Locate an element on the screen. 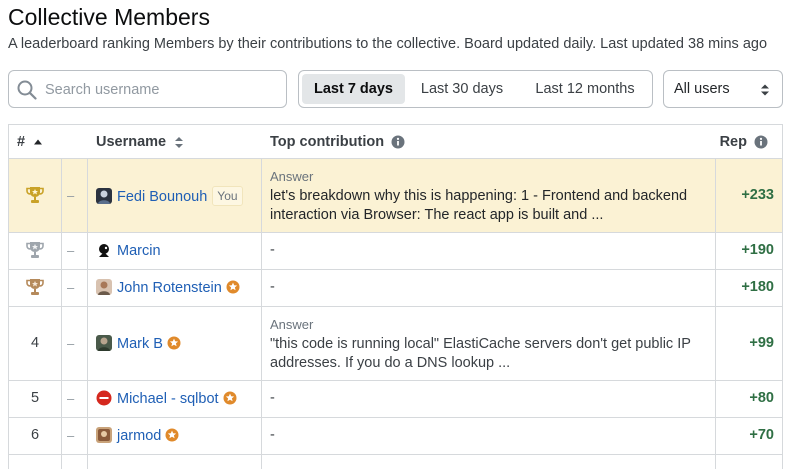 The width and height of the screenshot is (800, 469). user-cell: jarmod is located at coordinates (137, 435).